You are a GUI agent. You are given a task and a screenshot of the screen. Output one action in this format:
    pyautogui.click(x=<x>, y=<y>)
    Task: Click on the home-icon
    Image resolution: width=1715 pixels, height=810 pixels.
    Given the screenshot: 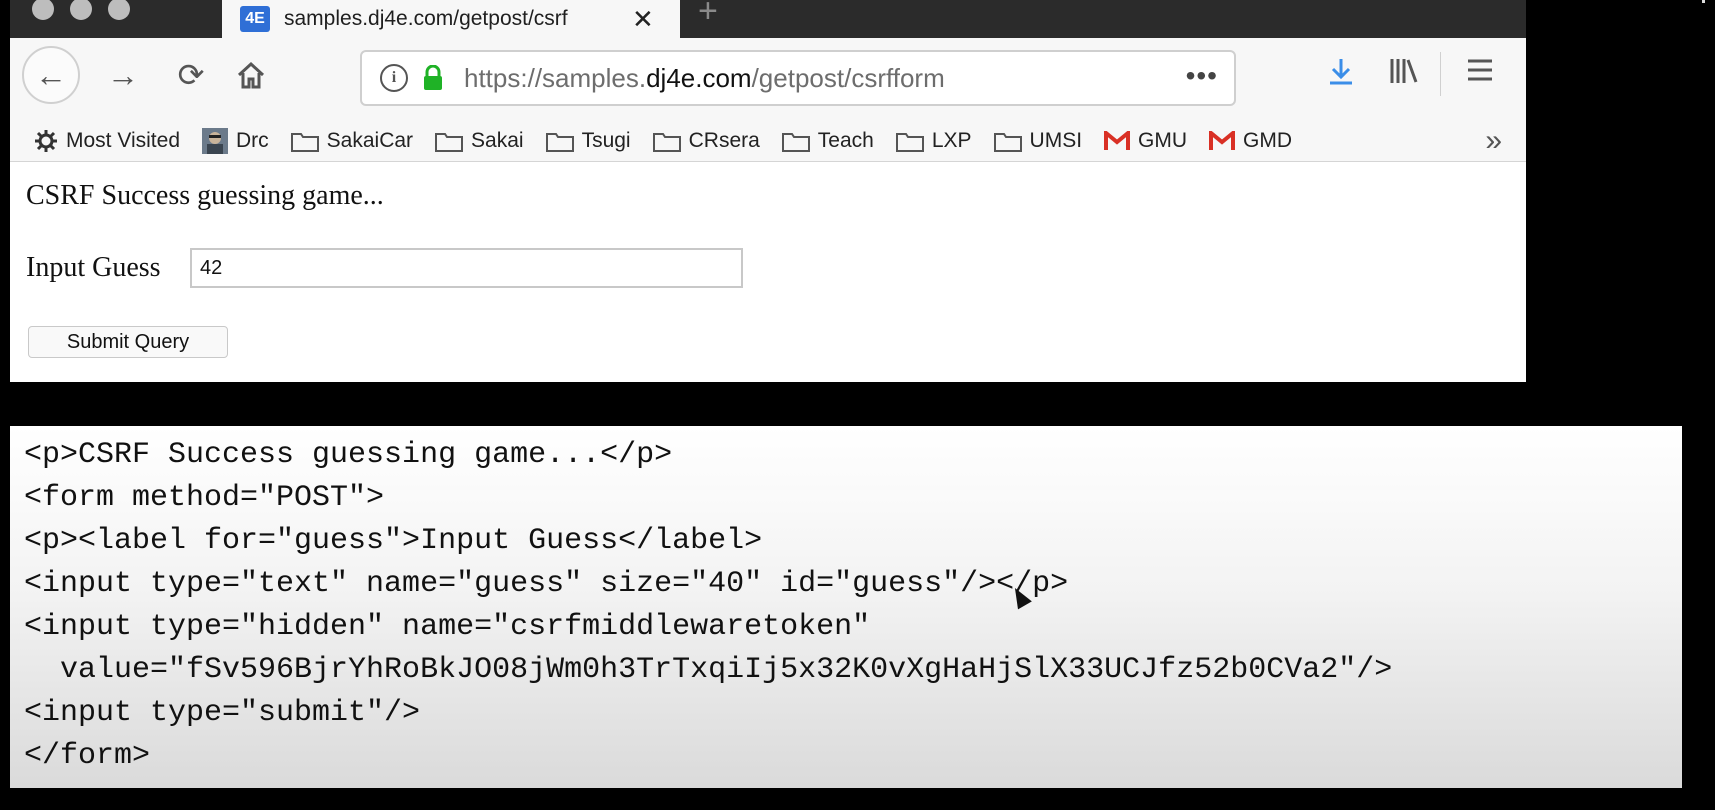 What is the action you would take?
    pyautogui.click(x=251, y=75)
    